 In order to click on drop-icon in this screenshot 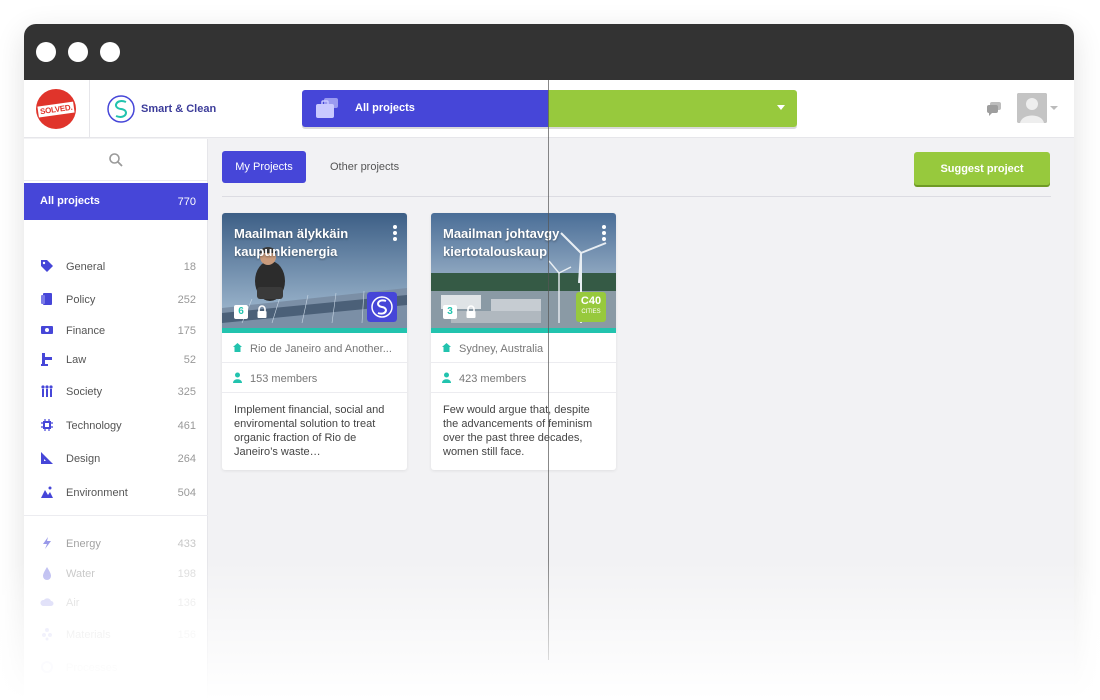, I will do `click(47, 573)`.